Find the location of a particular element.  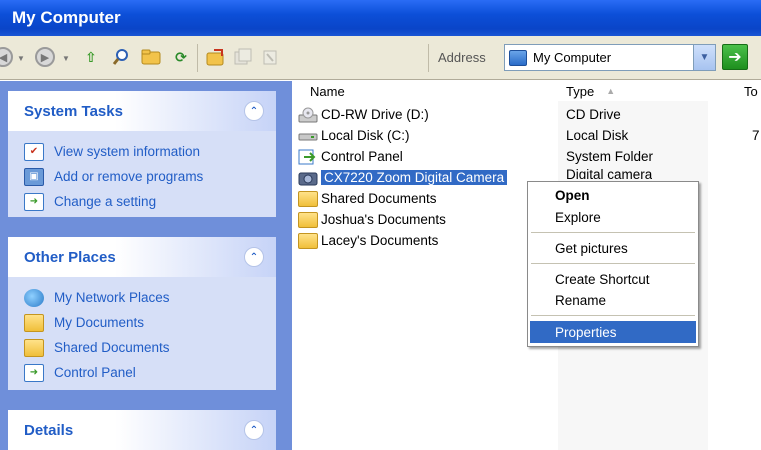

file-name: Local Disk (C:) is located at coordinates (365, 135).